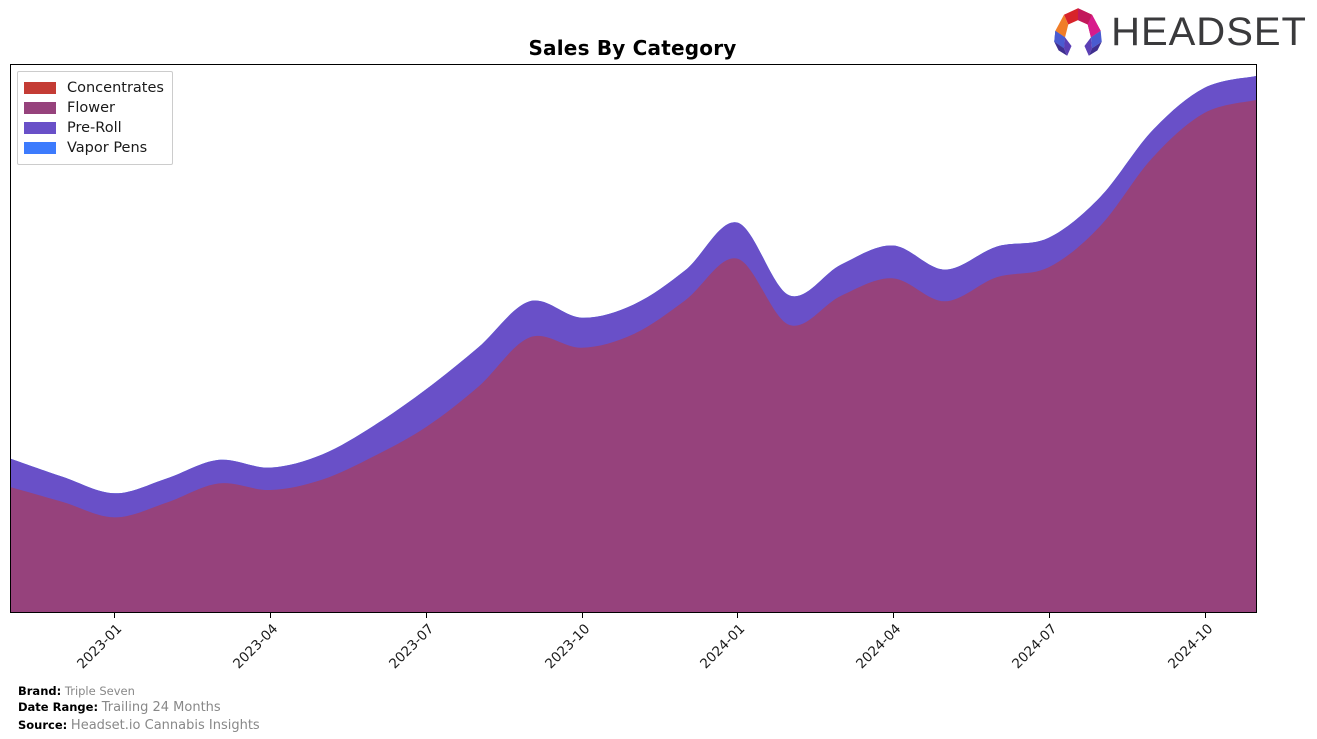 This screenshot has width=1317, height=739. I want to click on footer-brand-key: Brand:, so click(40, 691).